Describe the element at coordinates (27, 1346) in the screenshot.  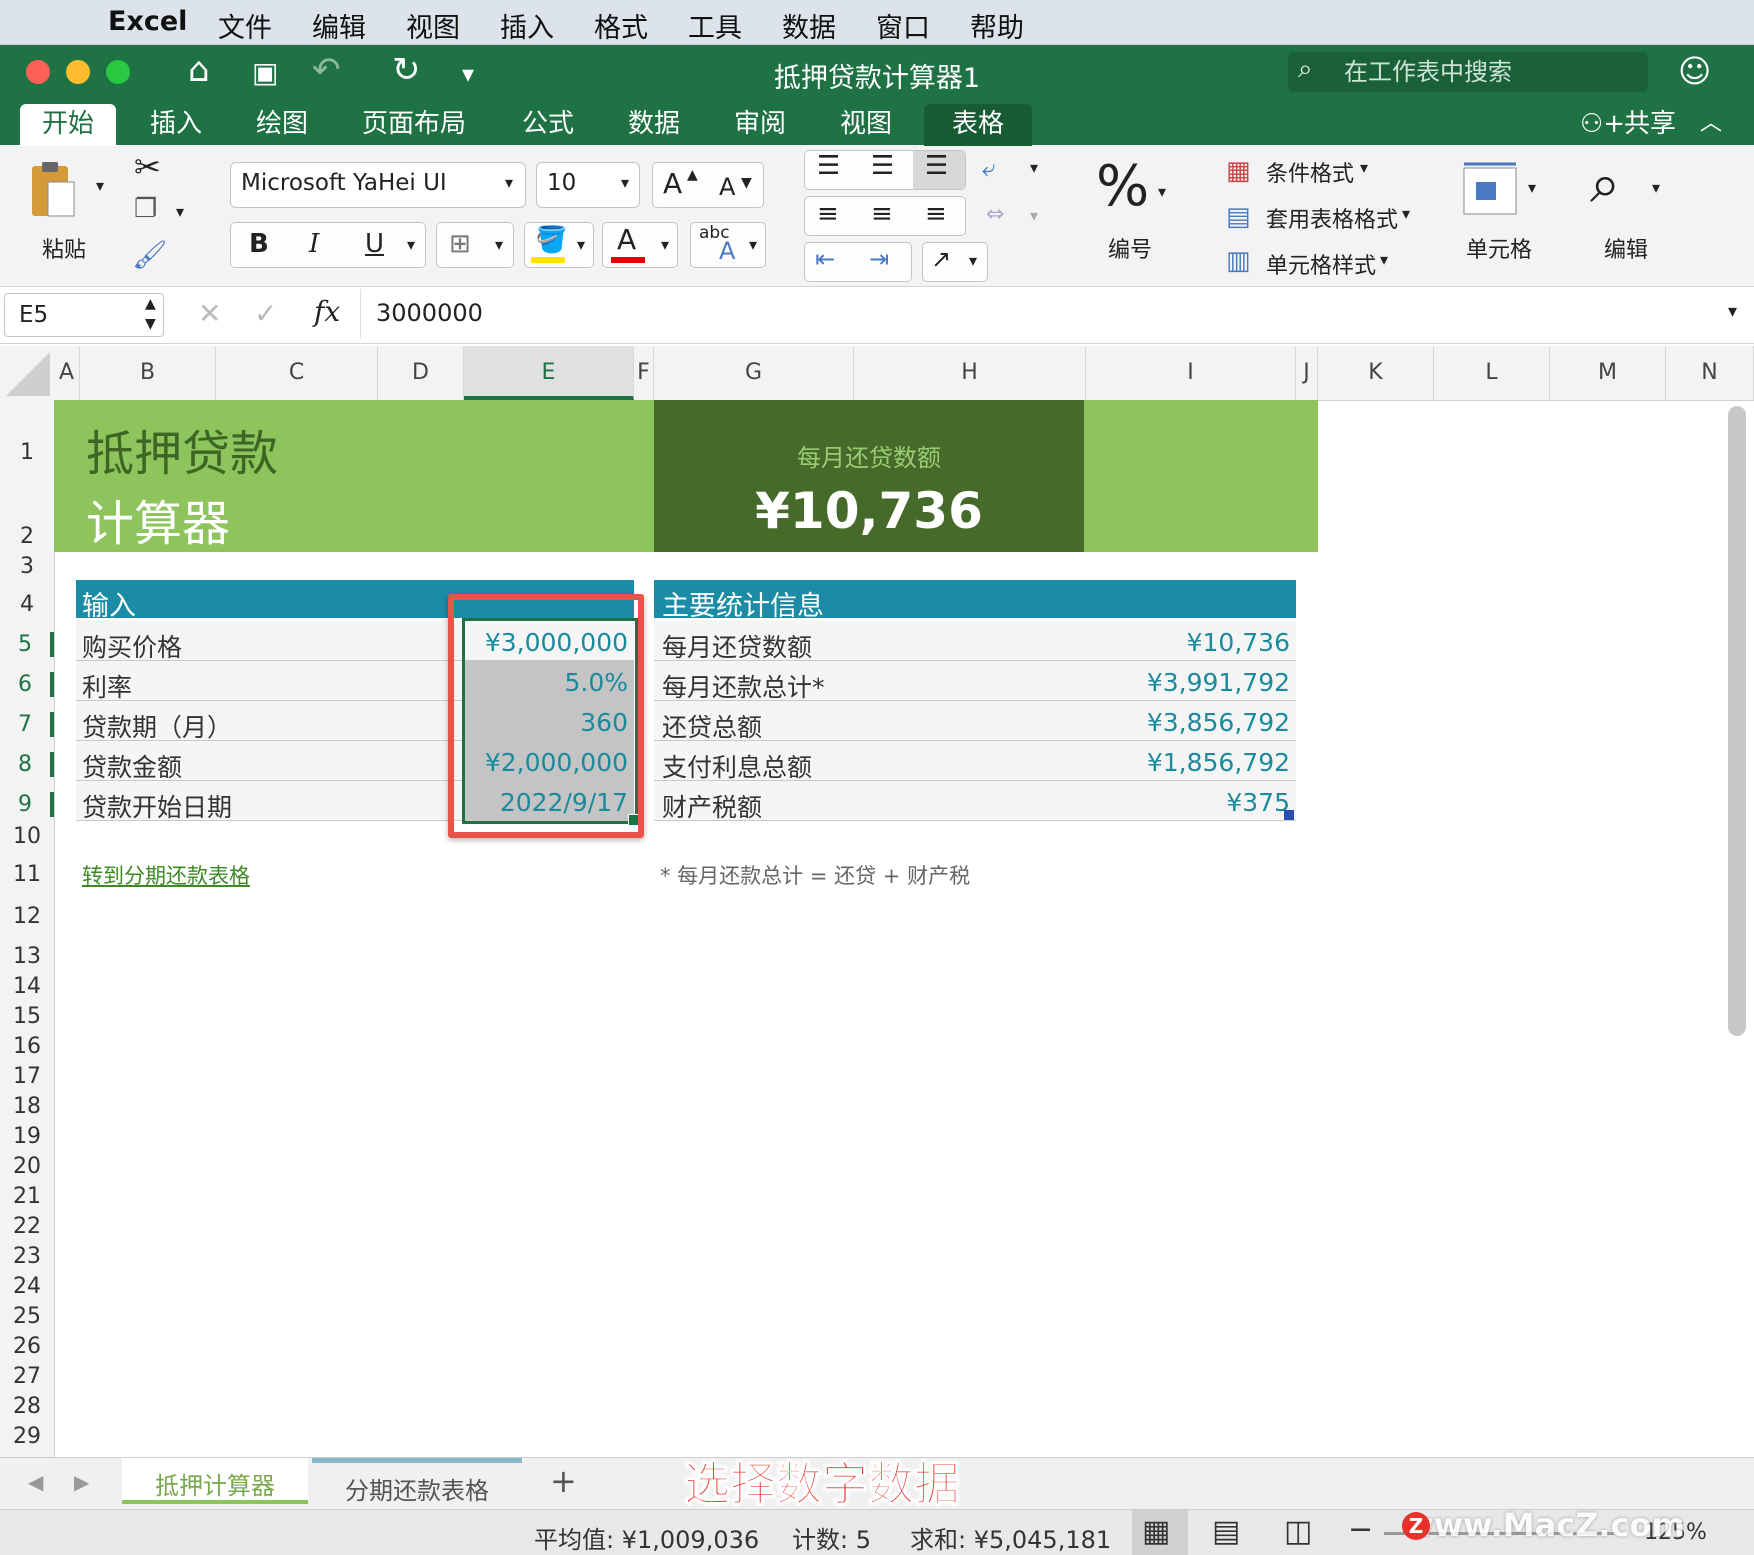
I see `row-header: 26` at that location.